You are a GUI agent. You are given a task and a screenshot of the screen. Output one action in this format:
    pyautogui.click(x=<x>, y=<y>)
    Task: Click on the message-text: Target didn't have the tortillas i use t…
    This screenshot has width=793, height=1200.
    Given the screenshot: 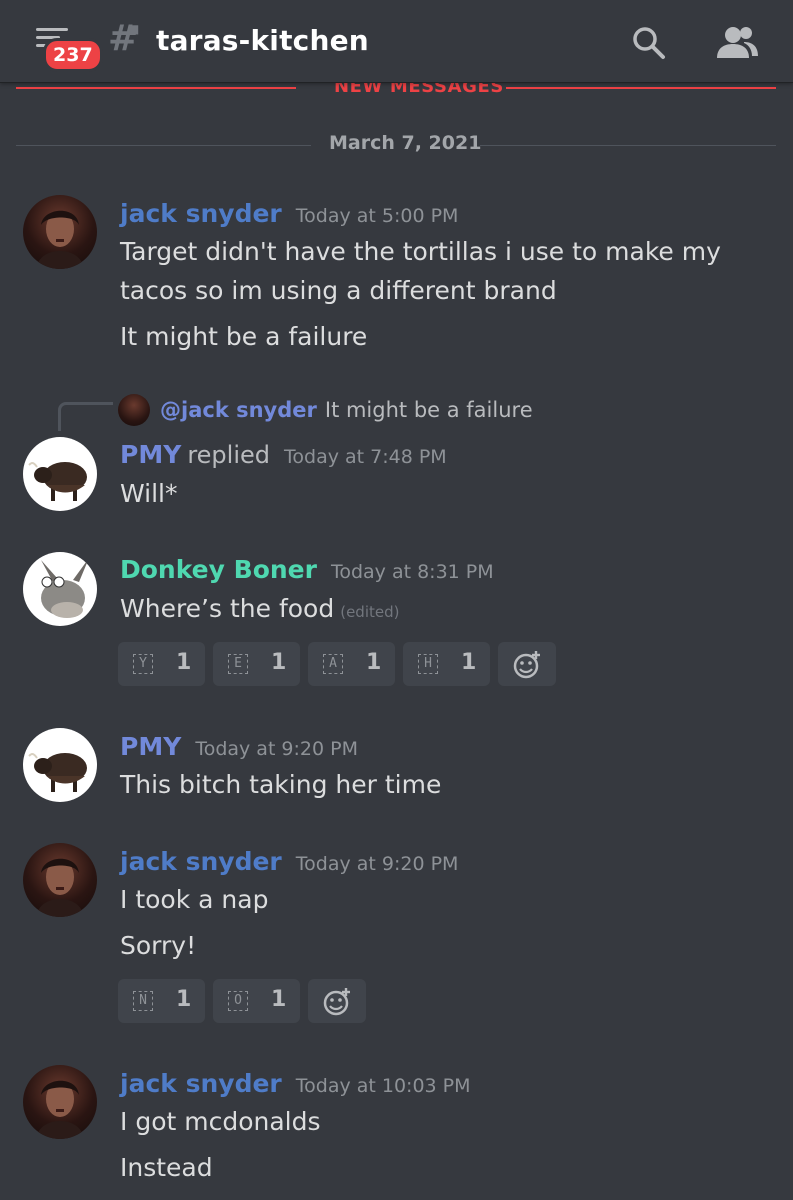 What is the action you would take?
    pyautogui.click(x=420, y=251)
    